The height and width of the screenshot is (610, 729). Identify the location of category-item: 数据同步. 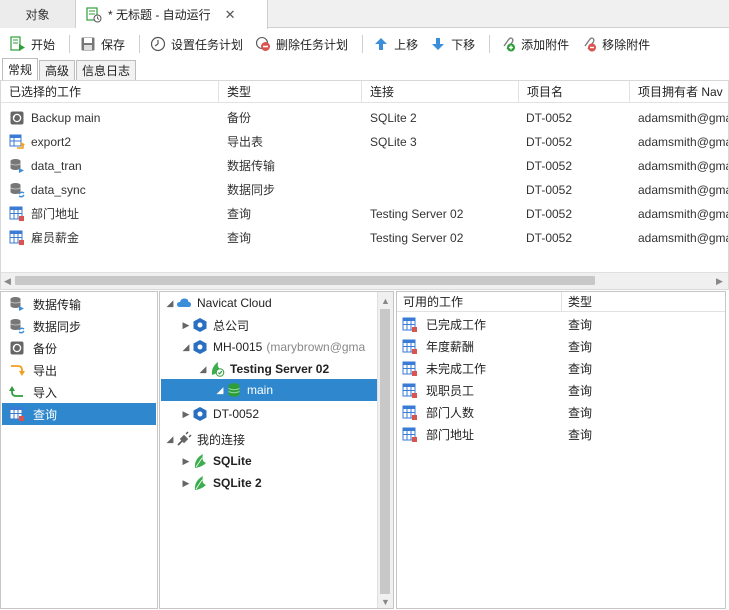
(79, 326).